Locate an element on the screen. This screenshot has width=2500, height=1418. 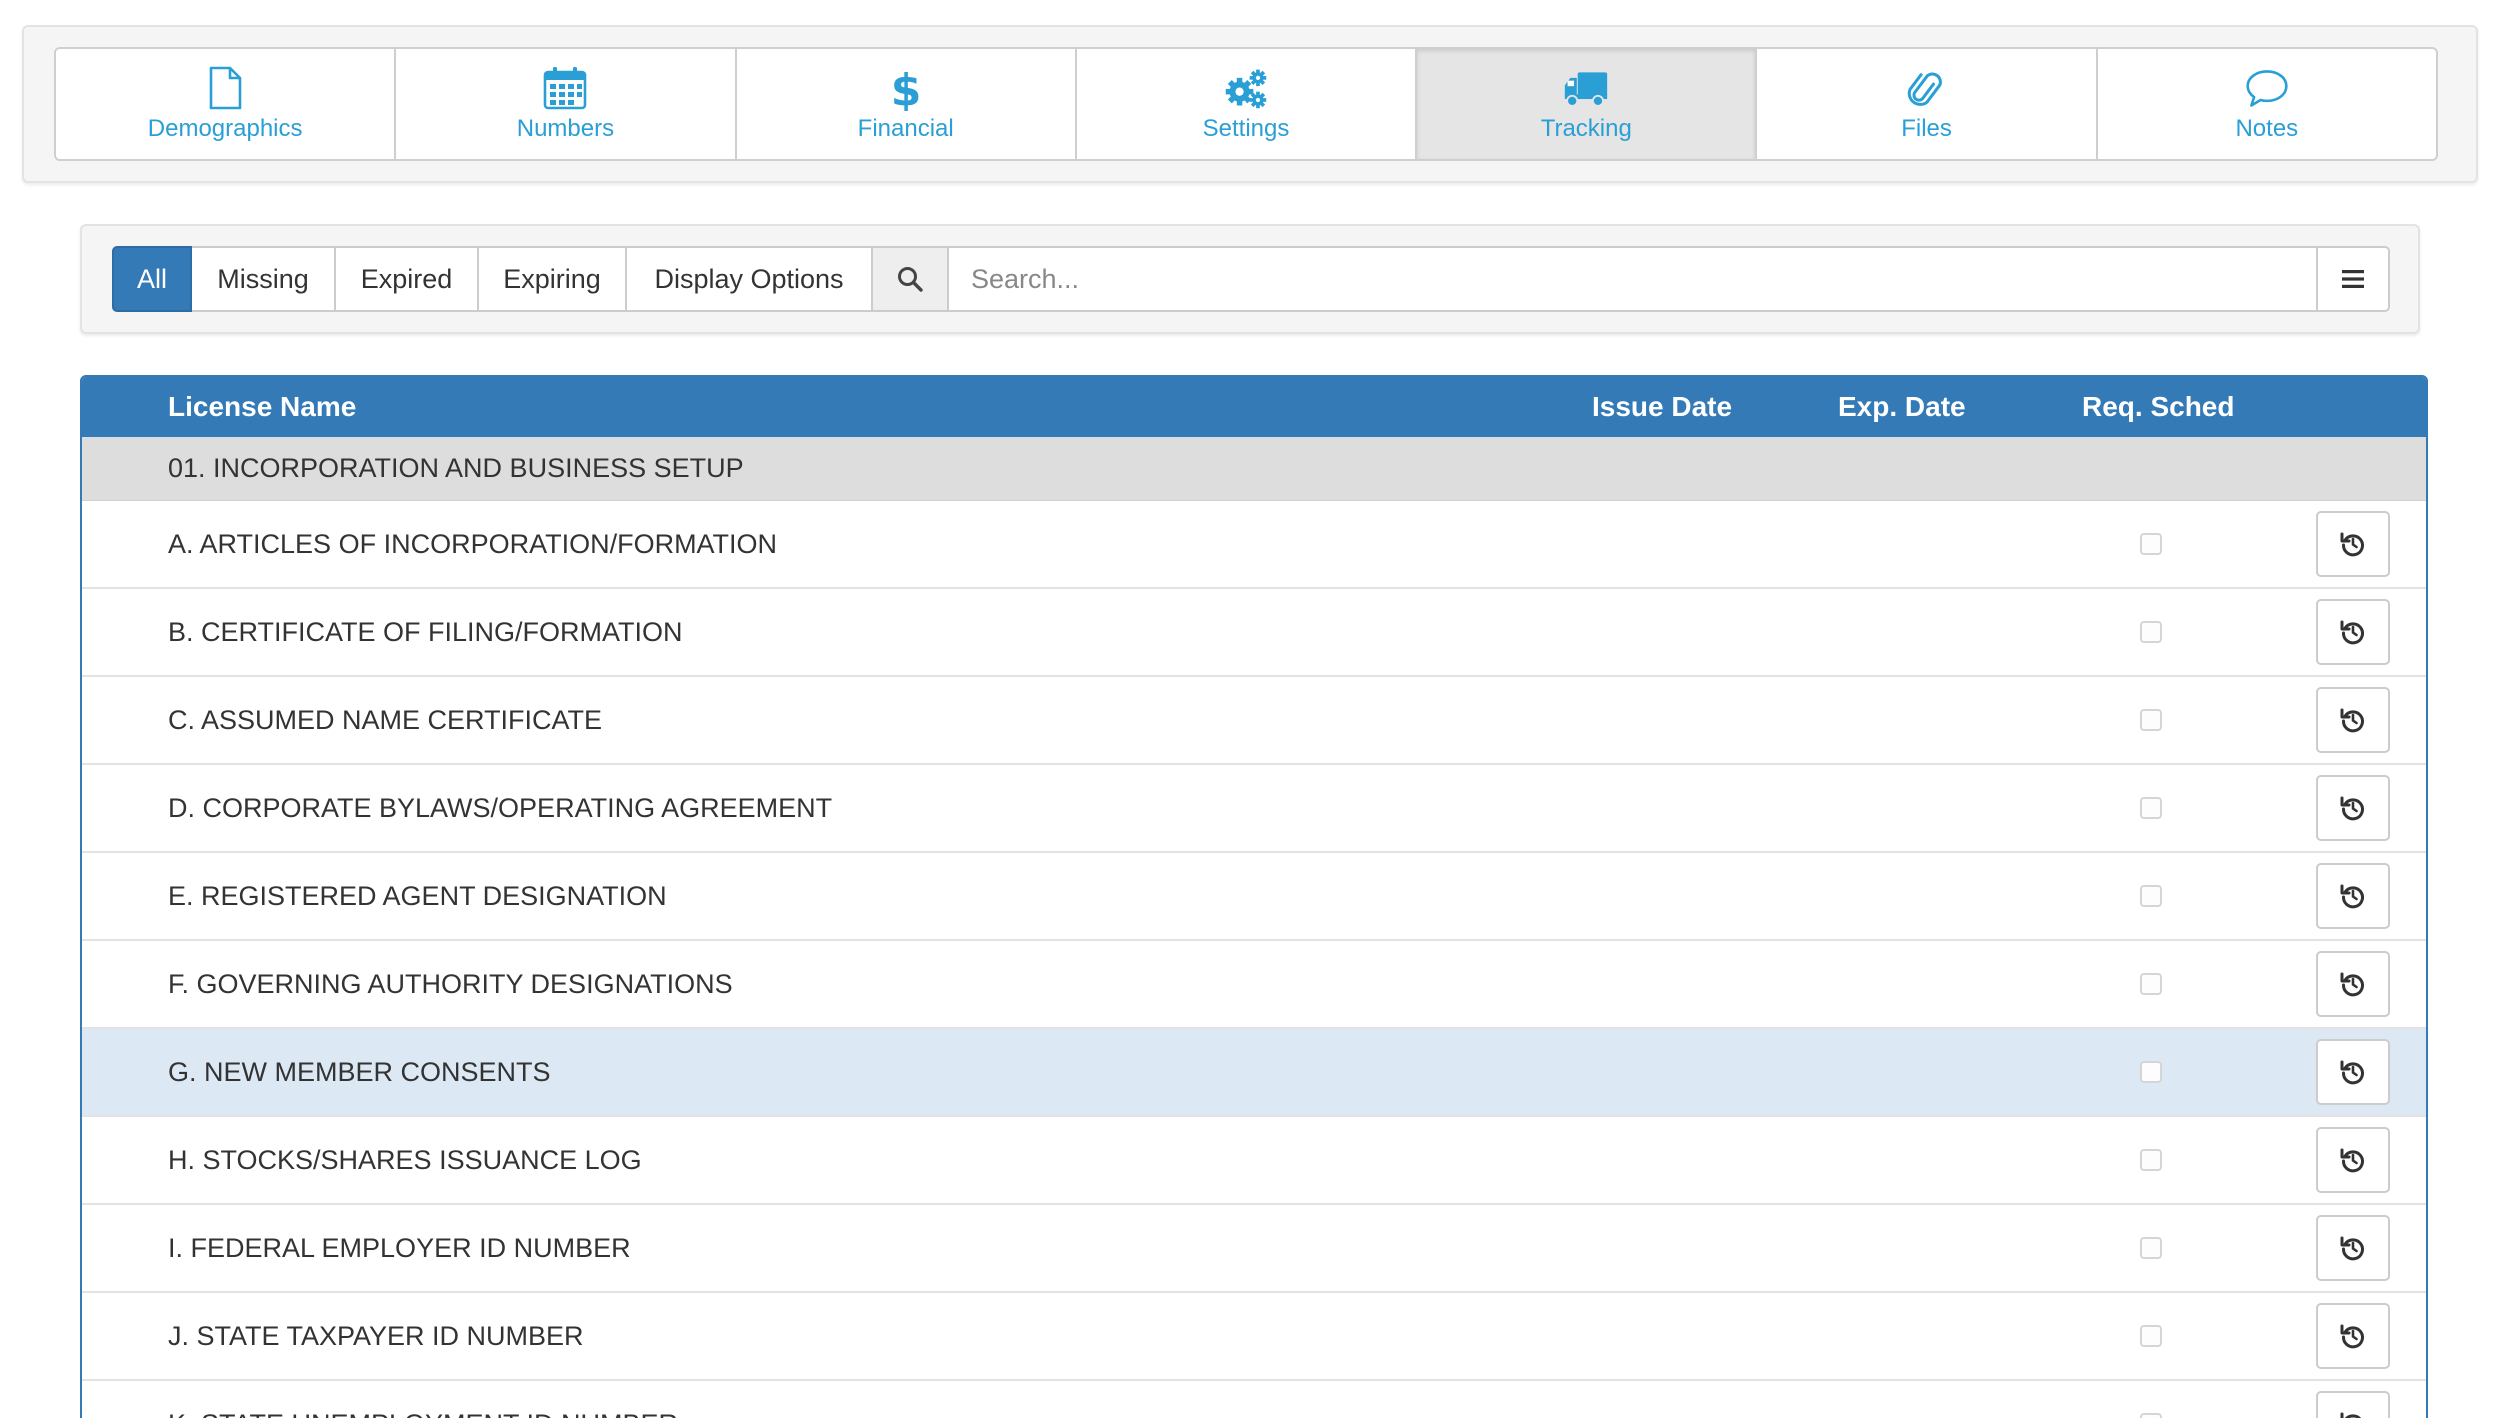
search-addon is located at coordinates (911, 279).